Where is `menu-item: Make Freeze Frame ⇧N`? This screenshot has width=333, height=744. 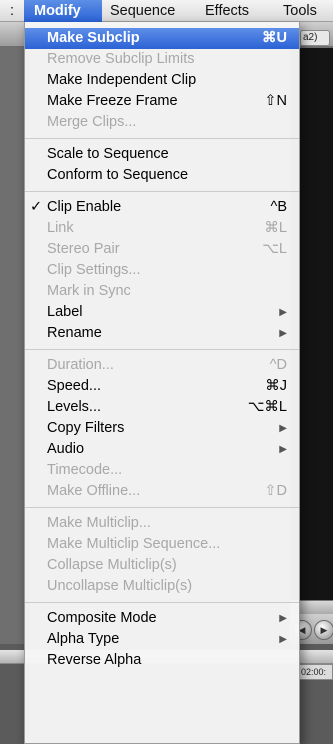 menu-item: Make Freeze Frame ⇧N is located at coordinates (162, 101).